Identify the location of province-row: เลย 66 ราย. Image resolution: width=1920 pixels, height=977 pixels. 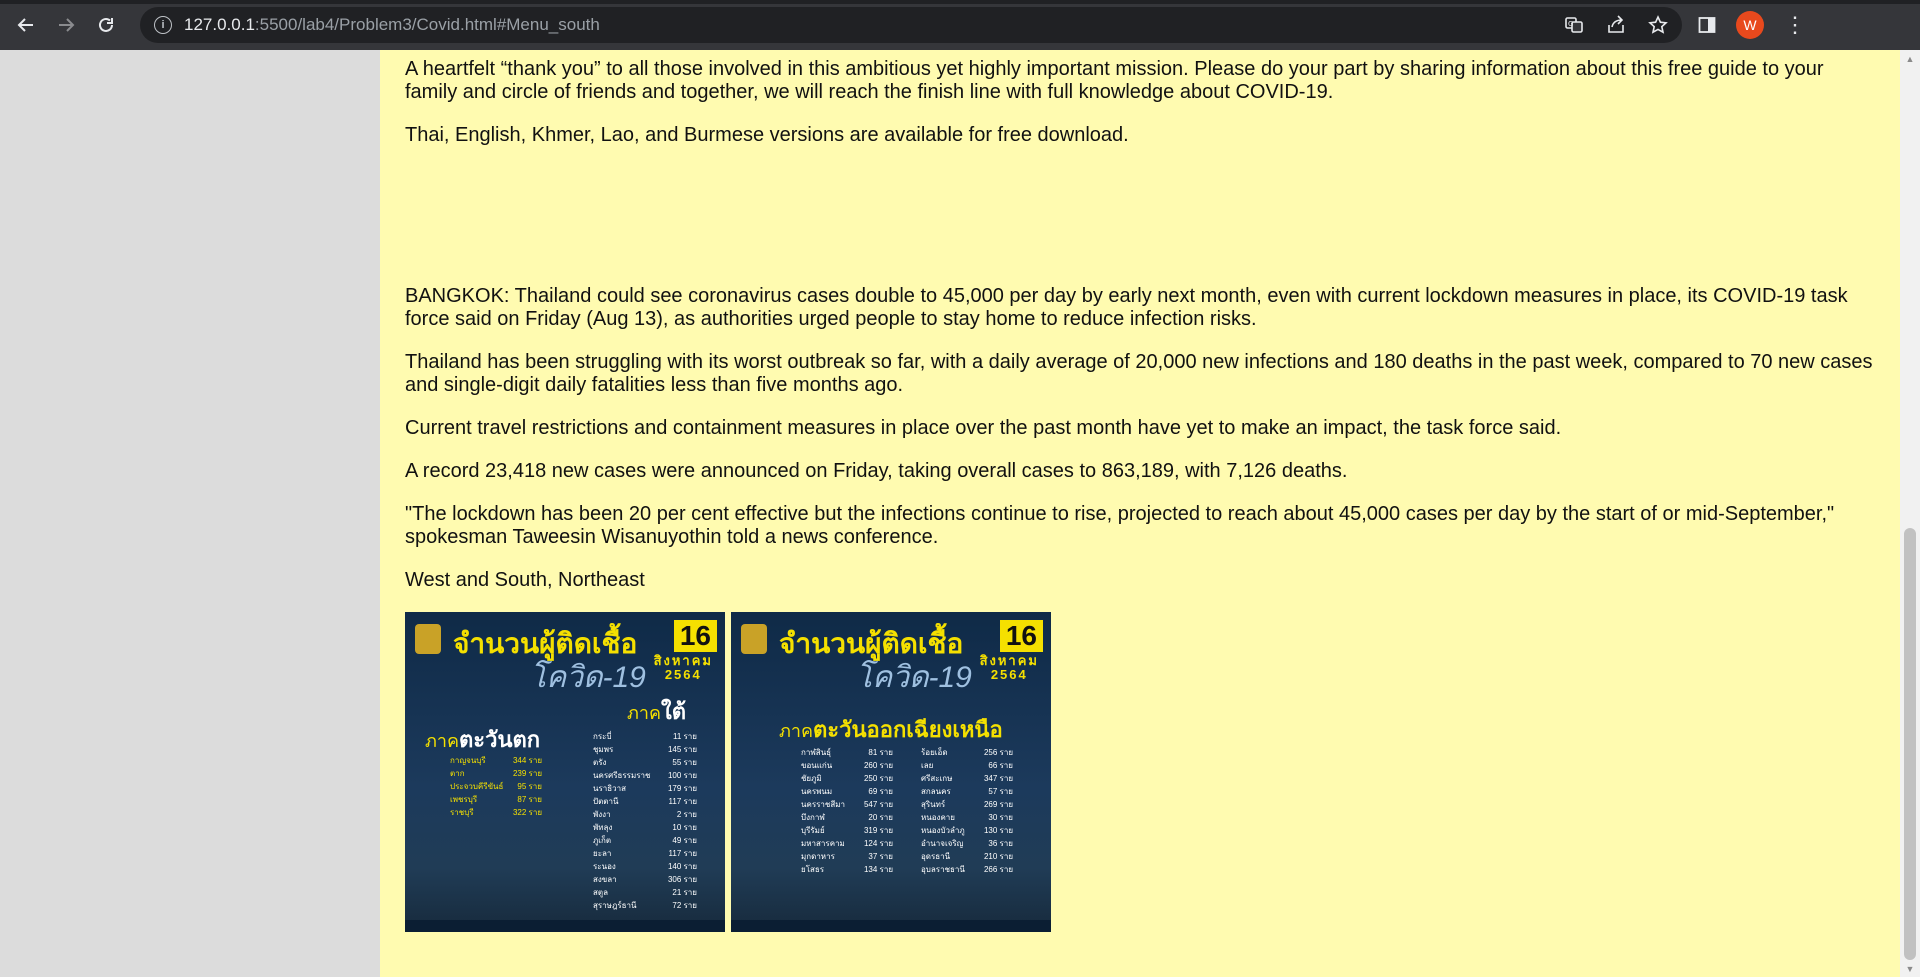
(967, 765).